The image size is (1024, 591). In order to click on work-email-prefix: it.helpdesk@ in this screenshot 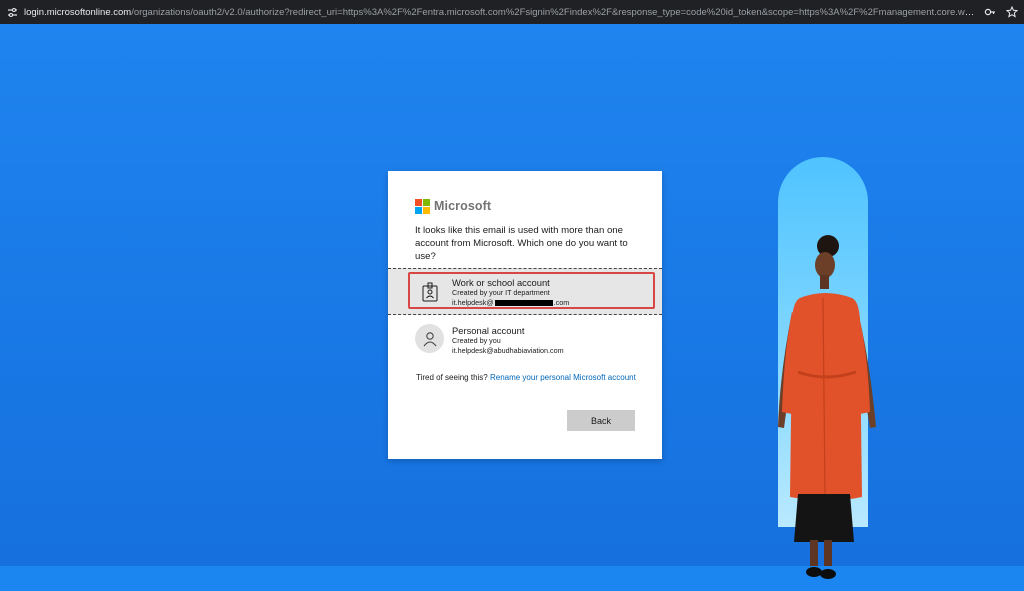, I will do `click(473, 302)`.